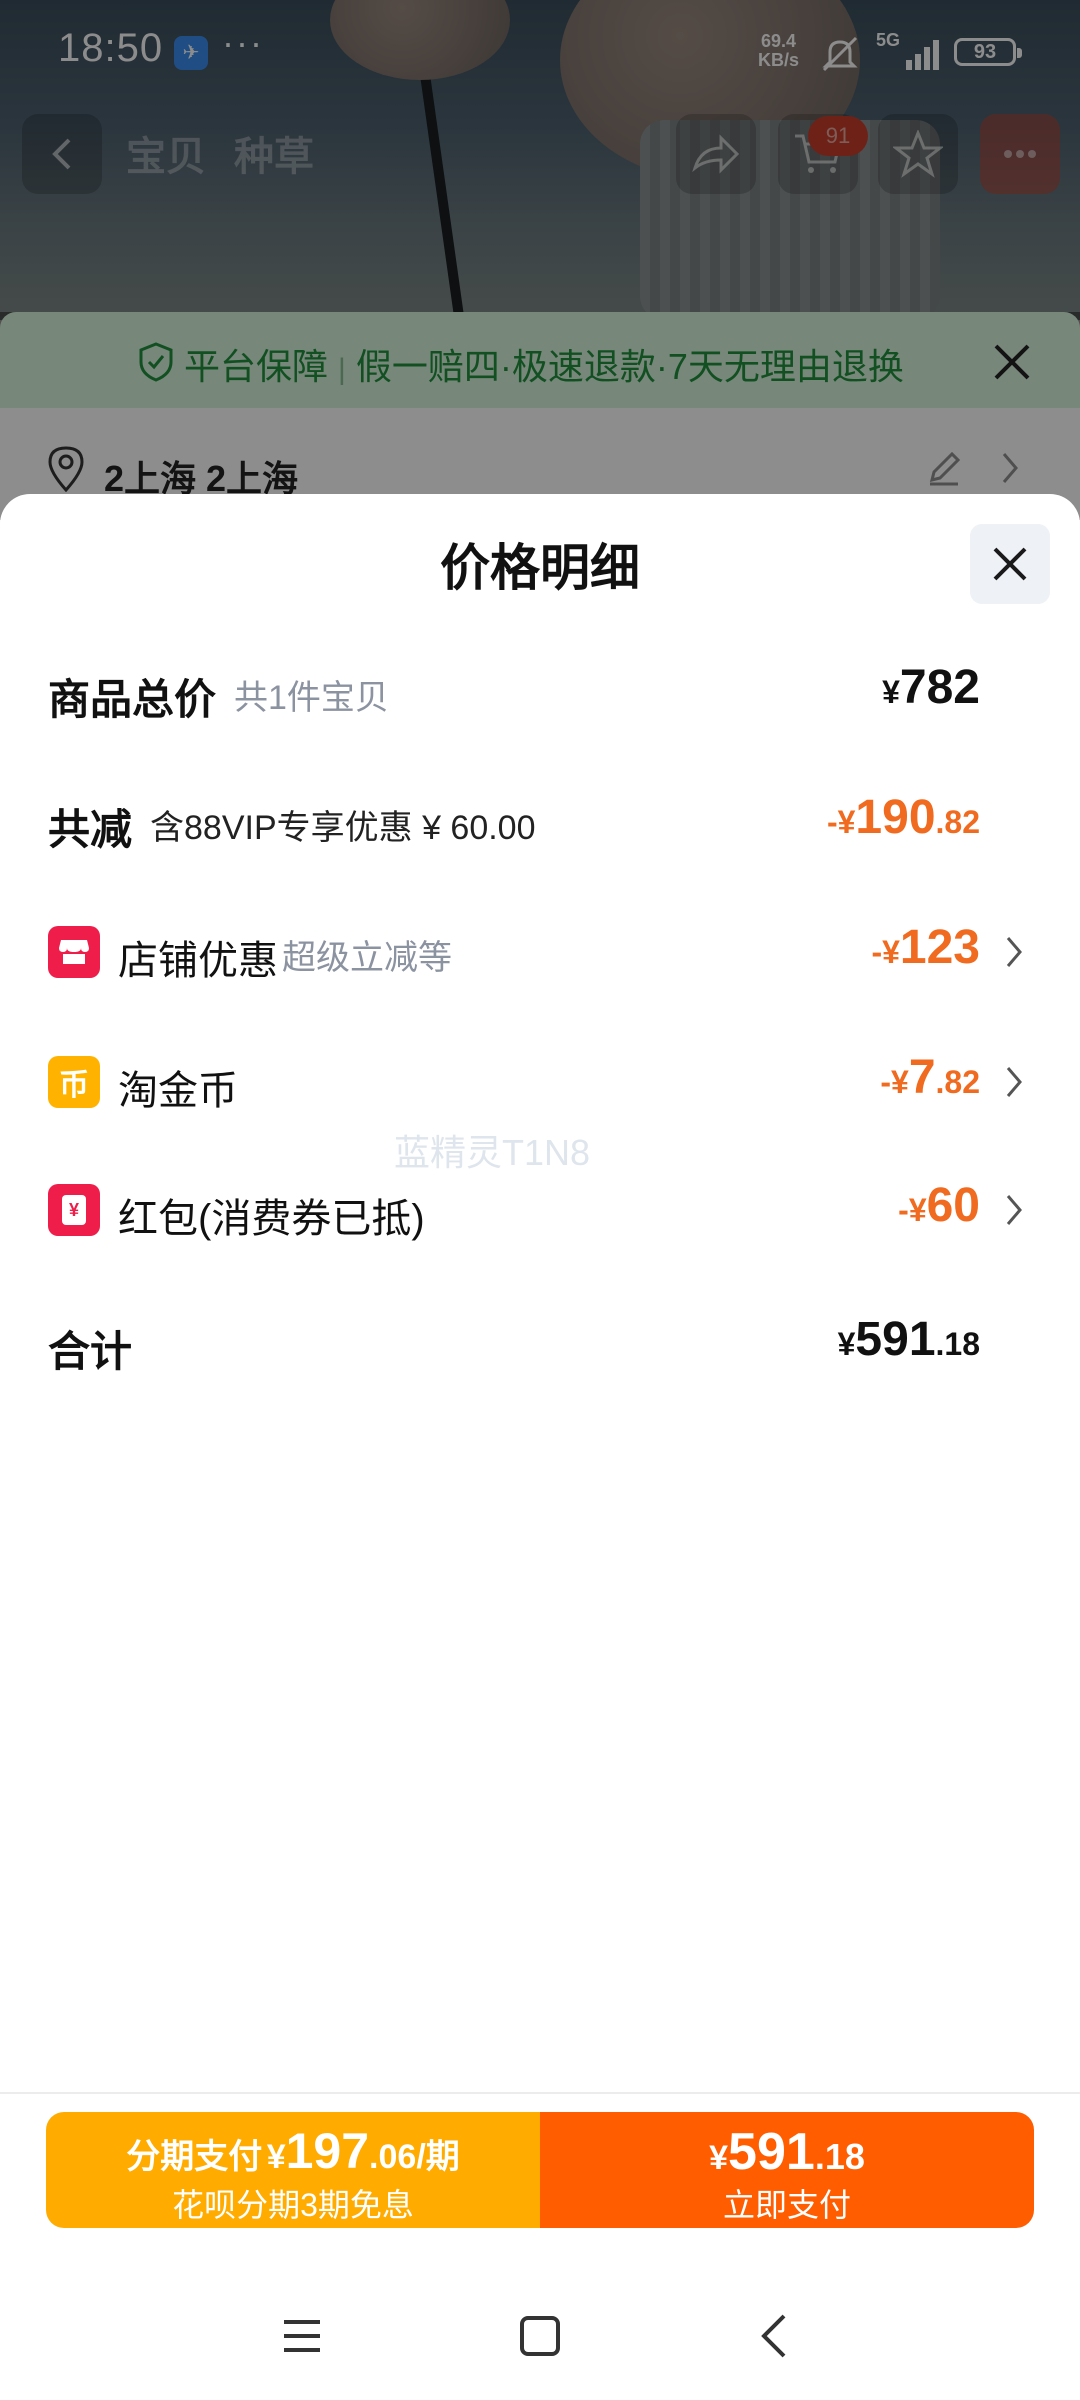 The image size is (1080, 2400). What do you see at coordinates (540, 1212) in the screenshot?
I see `row-red-packet: ¥ 红包(消费券已抵) -¥60` at bounding box center [540, 1212].